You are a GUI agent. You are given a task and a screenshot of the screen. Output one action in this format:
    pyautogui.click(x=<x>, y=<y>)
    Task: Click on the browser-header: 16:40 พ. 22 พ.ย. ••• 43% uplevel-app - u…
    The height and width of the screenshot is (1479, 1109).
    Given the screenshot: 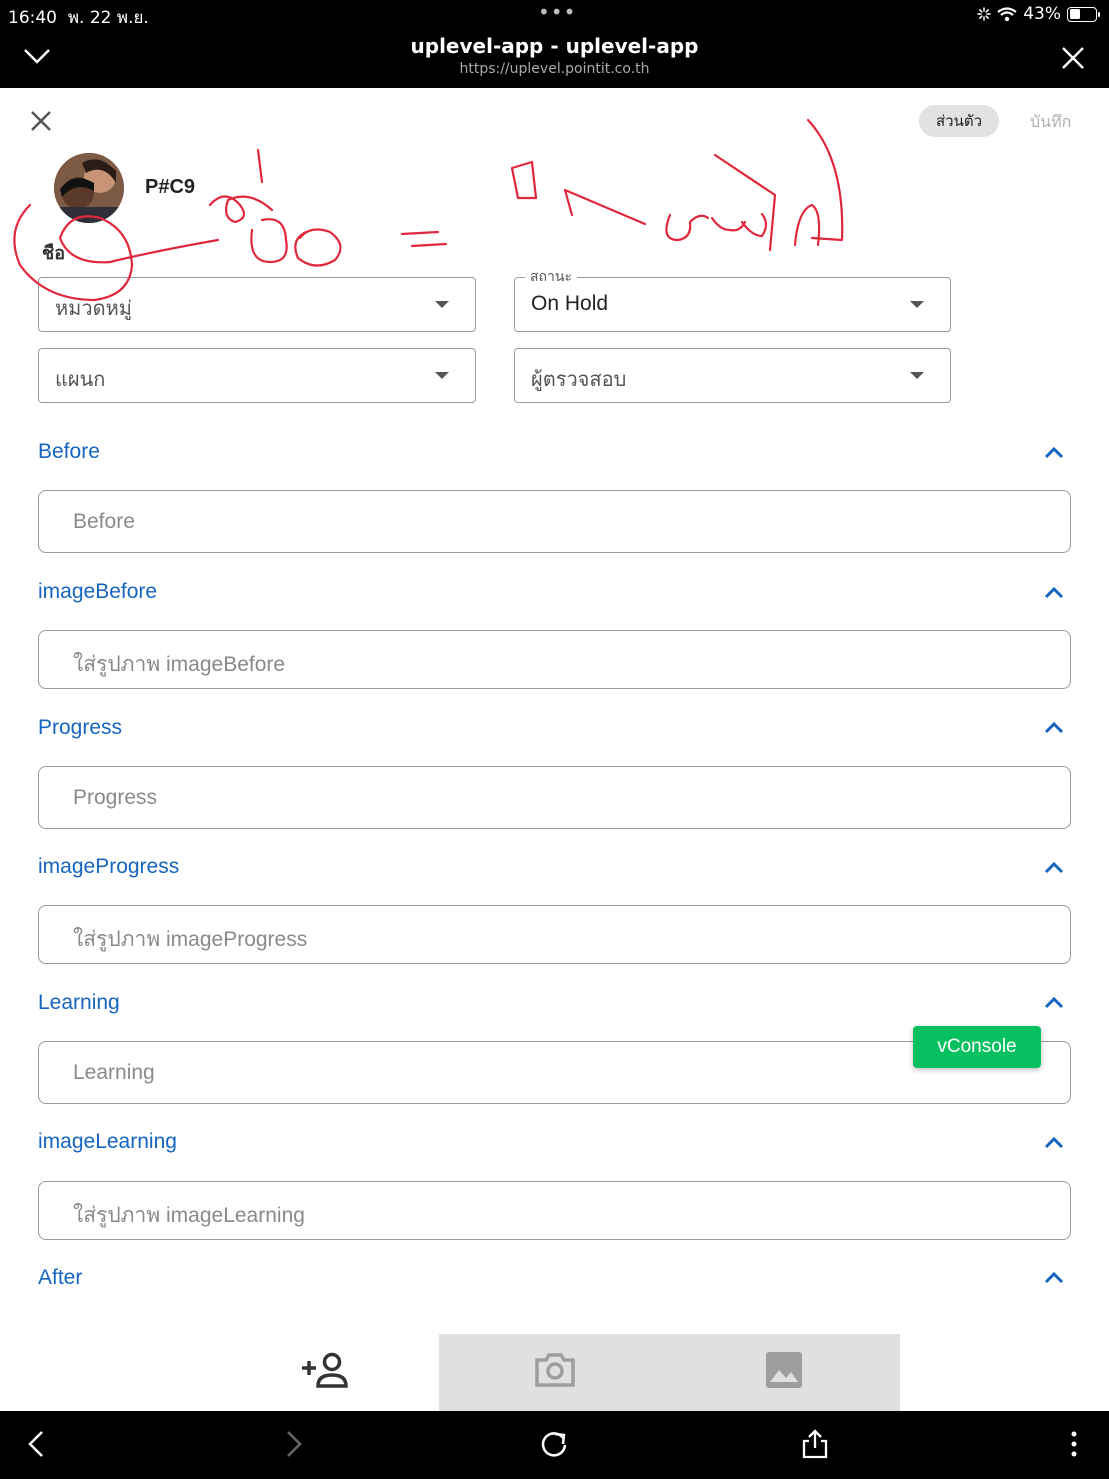 What is the action you would take?
    pyautogui.click(x=554, y=44)
    